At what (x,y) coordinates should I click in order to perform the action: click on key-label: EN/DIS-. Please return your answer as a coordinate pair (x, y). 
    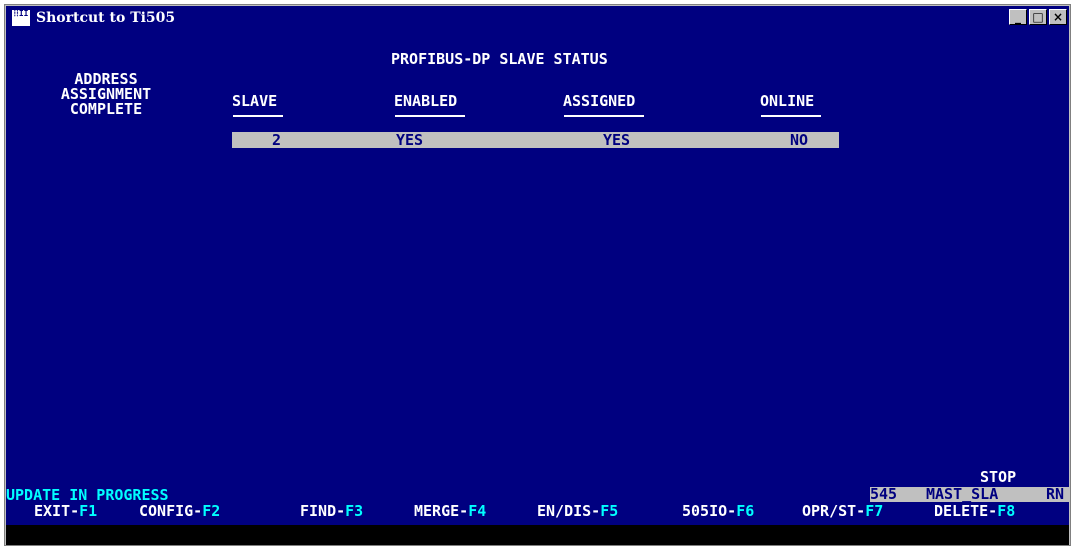
    Looking at the image, I should click on (569, 511).